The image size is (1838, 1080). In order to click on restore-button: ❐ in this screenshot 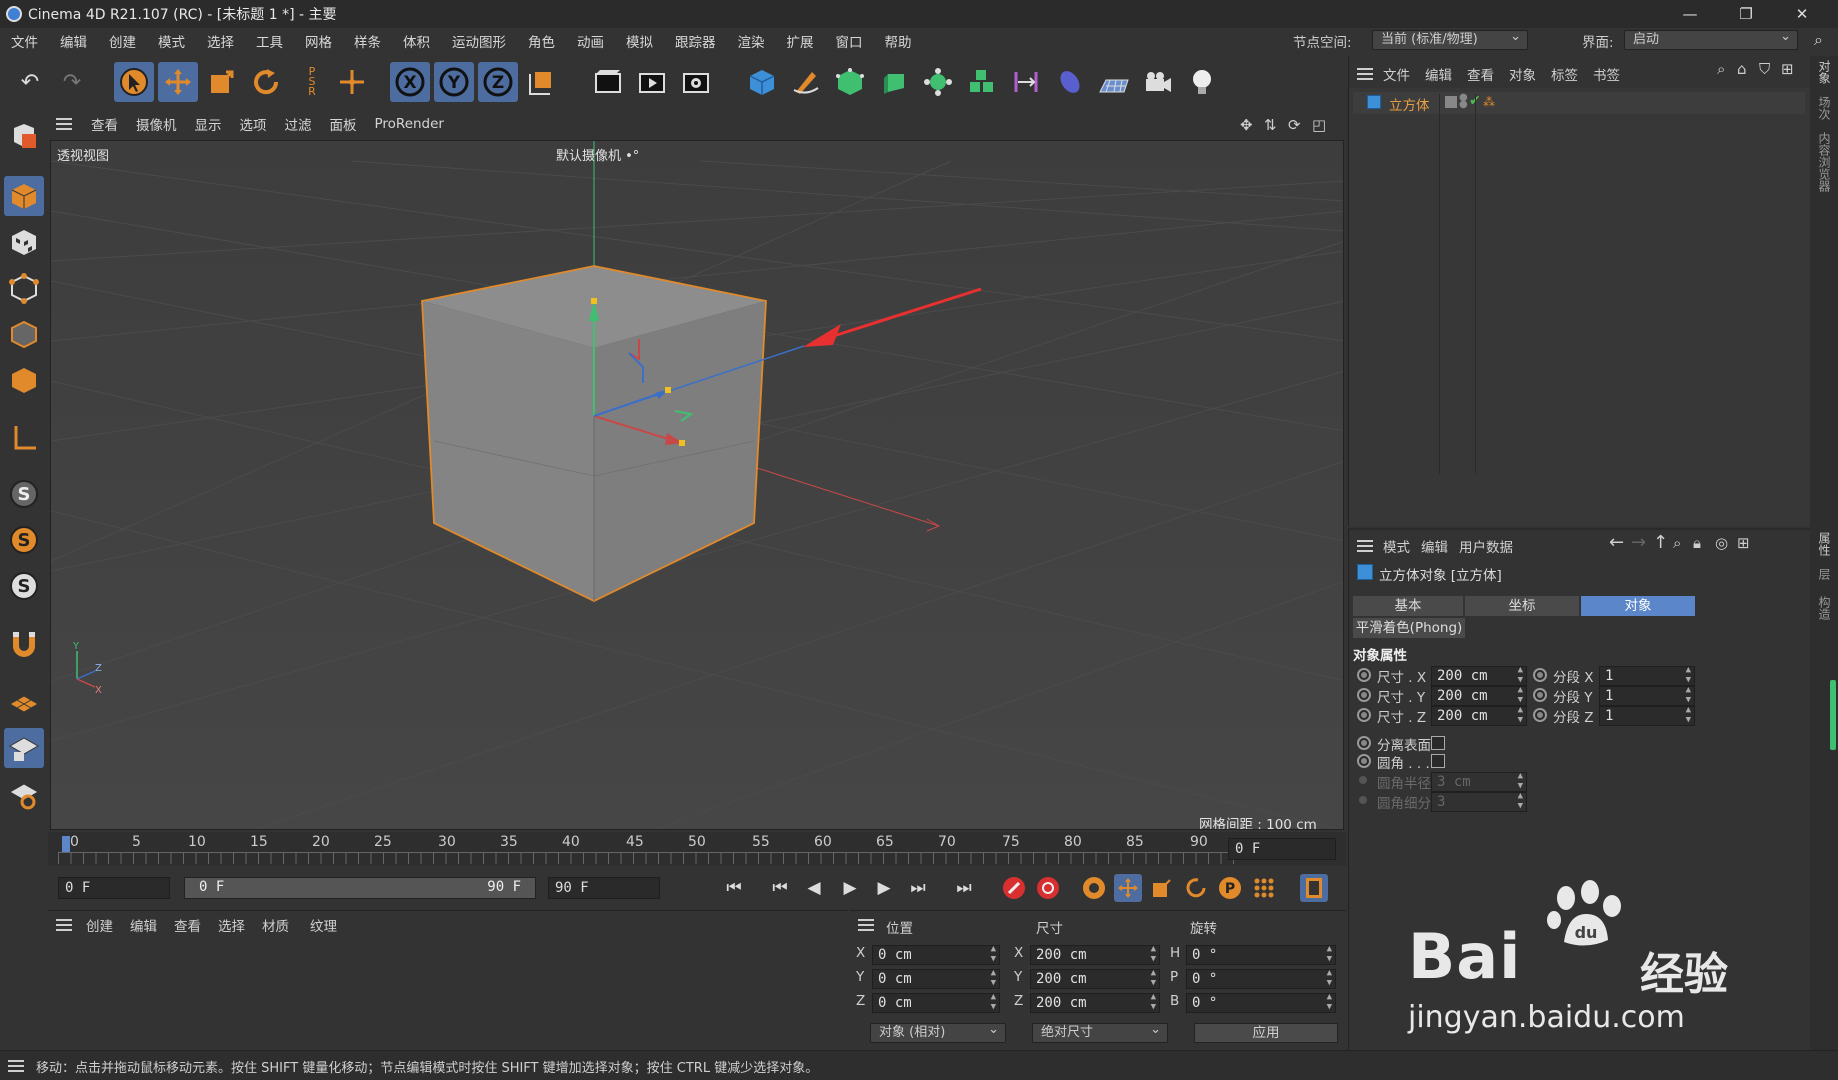, I will do `click(1746, 14)`.